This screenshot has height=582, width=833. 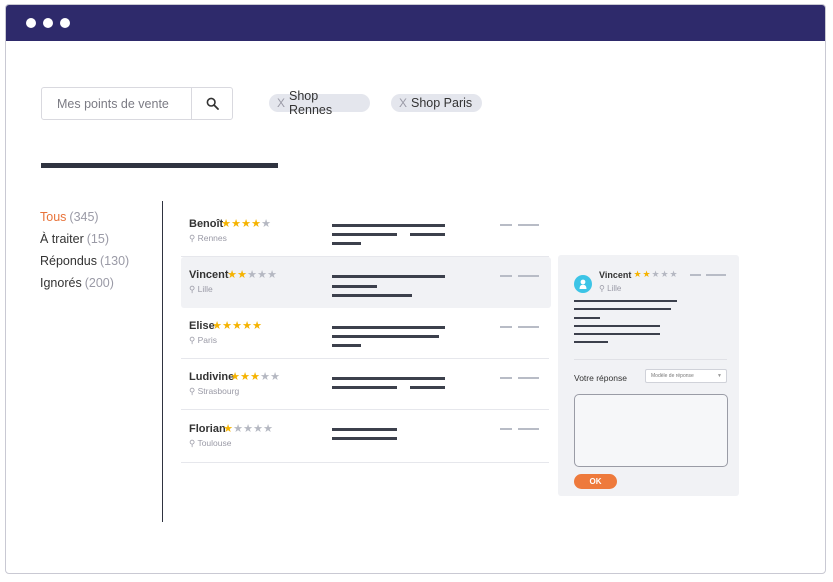 I want to click on review-row: Elise ★★★★★ ⚲ Paris, so click(x=366, y=333).